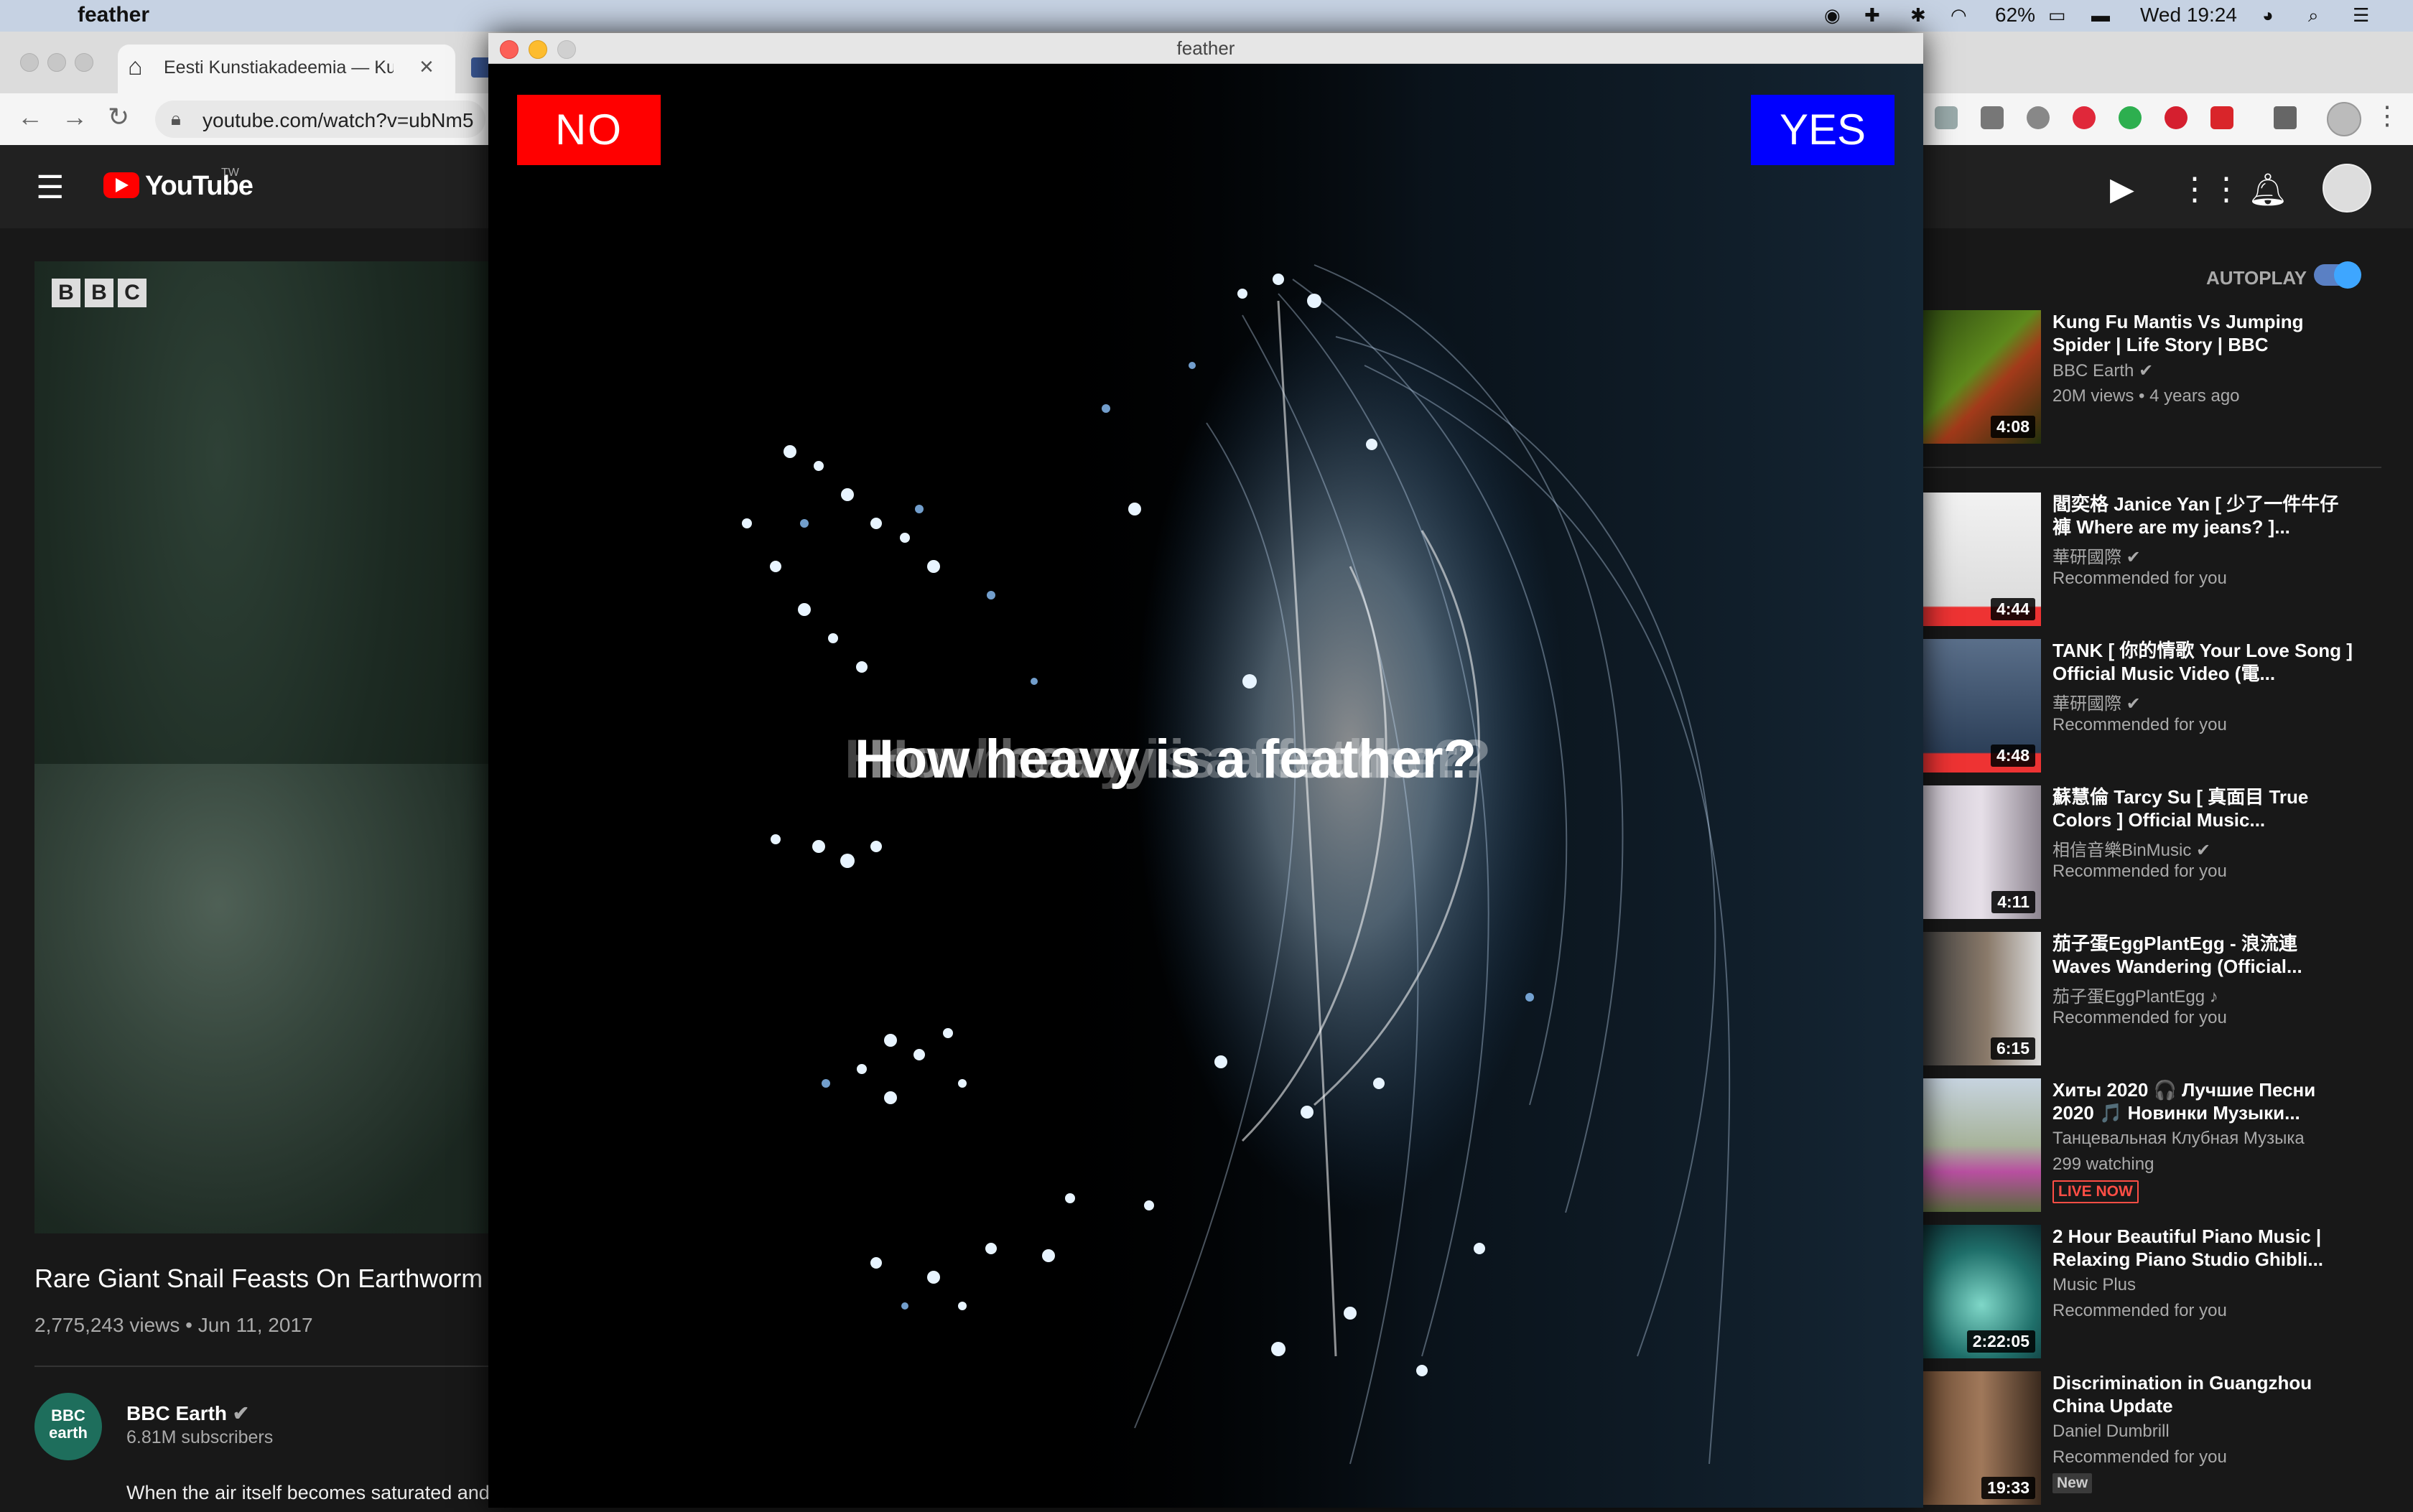 The height and width of the screenshot is (1512, 2413). What do you see at coordinates (255, 1325) in the screenshot?
I see `video-date: Jun 11, 2017` at bounding box center [255, 1325].